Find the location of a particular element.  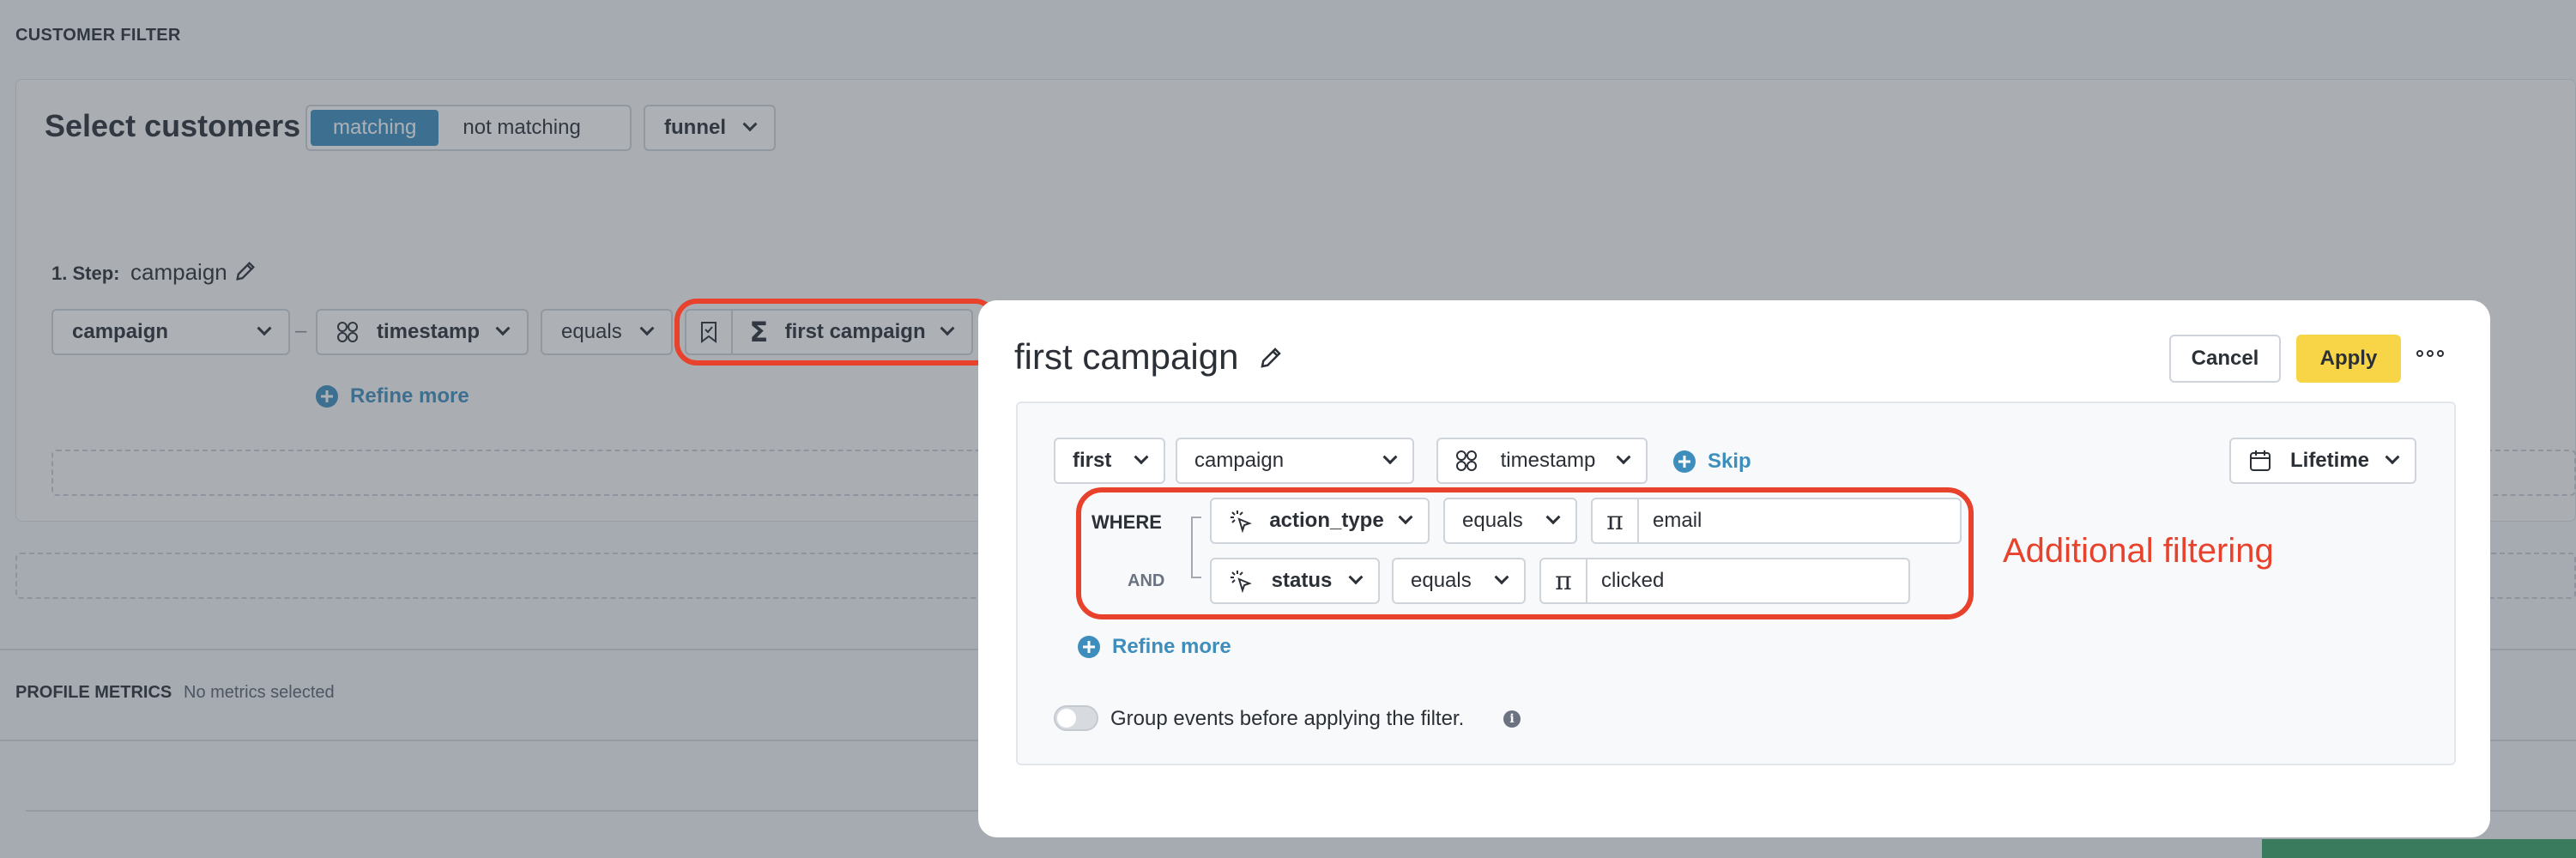

attribute-dropdown-label: timestamp is located at coordinates (1548, 460).